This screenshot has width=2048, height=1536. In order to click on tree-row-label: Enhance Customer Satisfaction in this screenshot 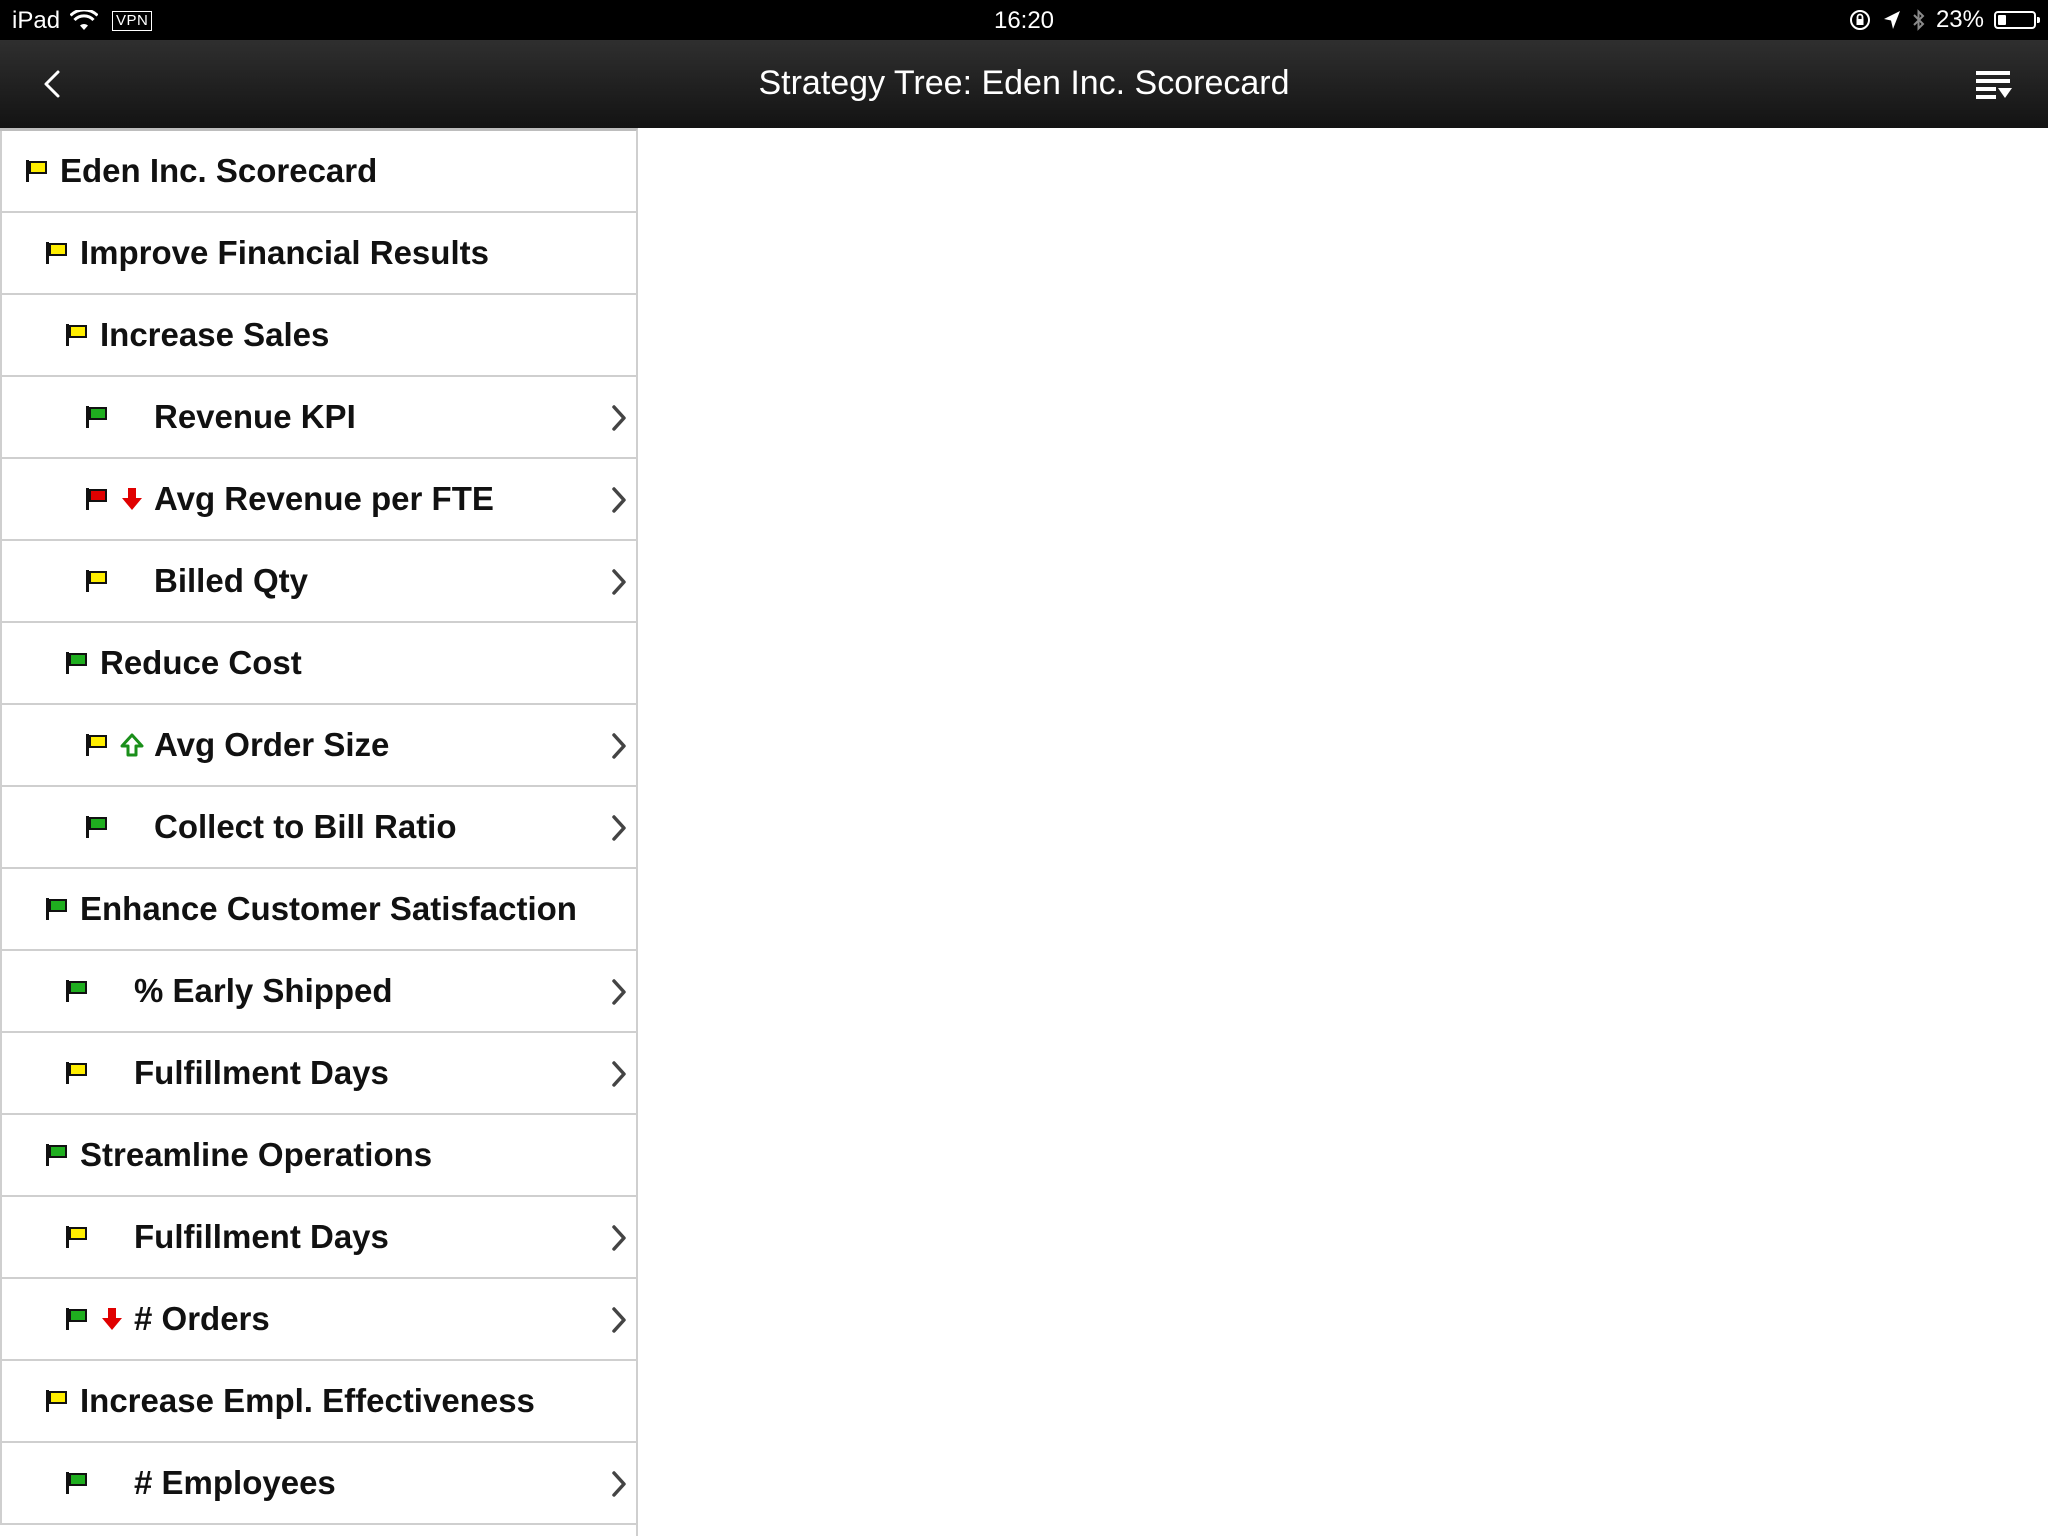, I will do `click(328, 908)`.